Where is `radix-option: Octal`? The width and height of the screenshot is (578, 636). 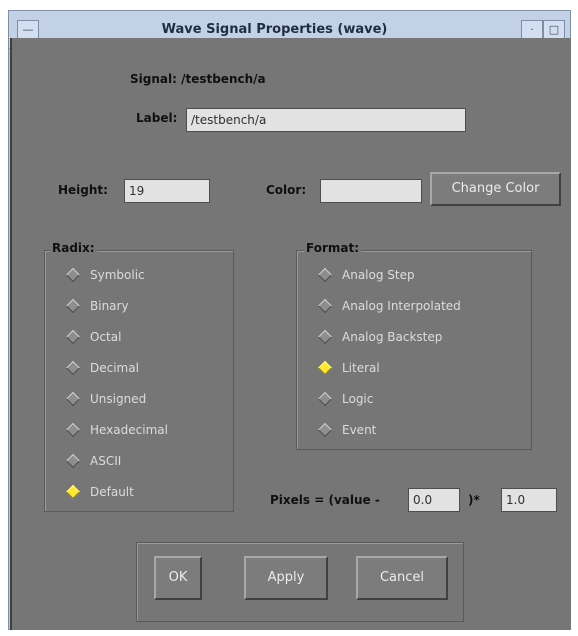
radix-option: Octal is located at coordinates (92, 337).